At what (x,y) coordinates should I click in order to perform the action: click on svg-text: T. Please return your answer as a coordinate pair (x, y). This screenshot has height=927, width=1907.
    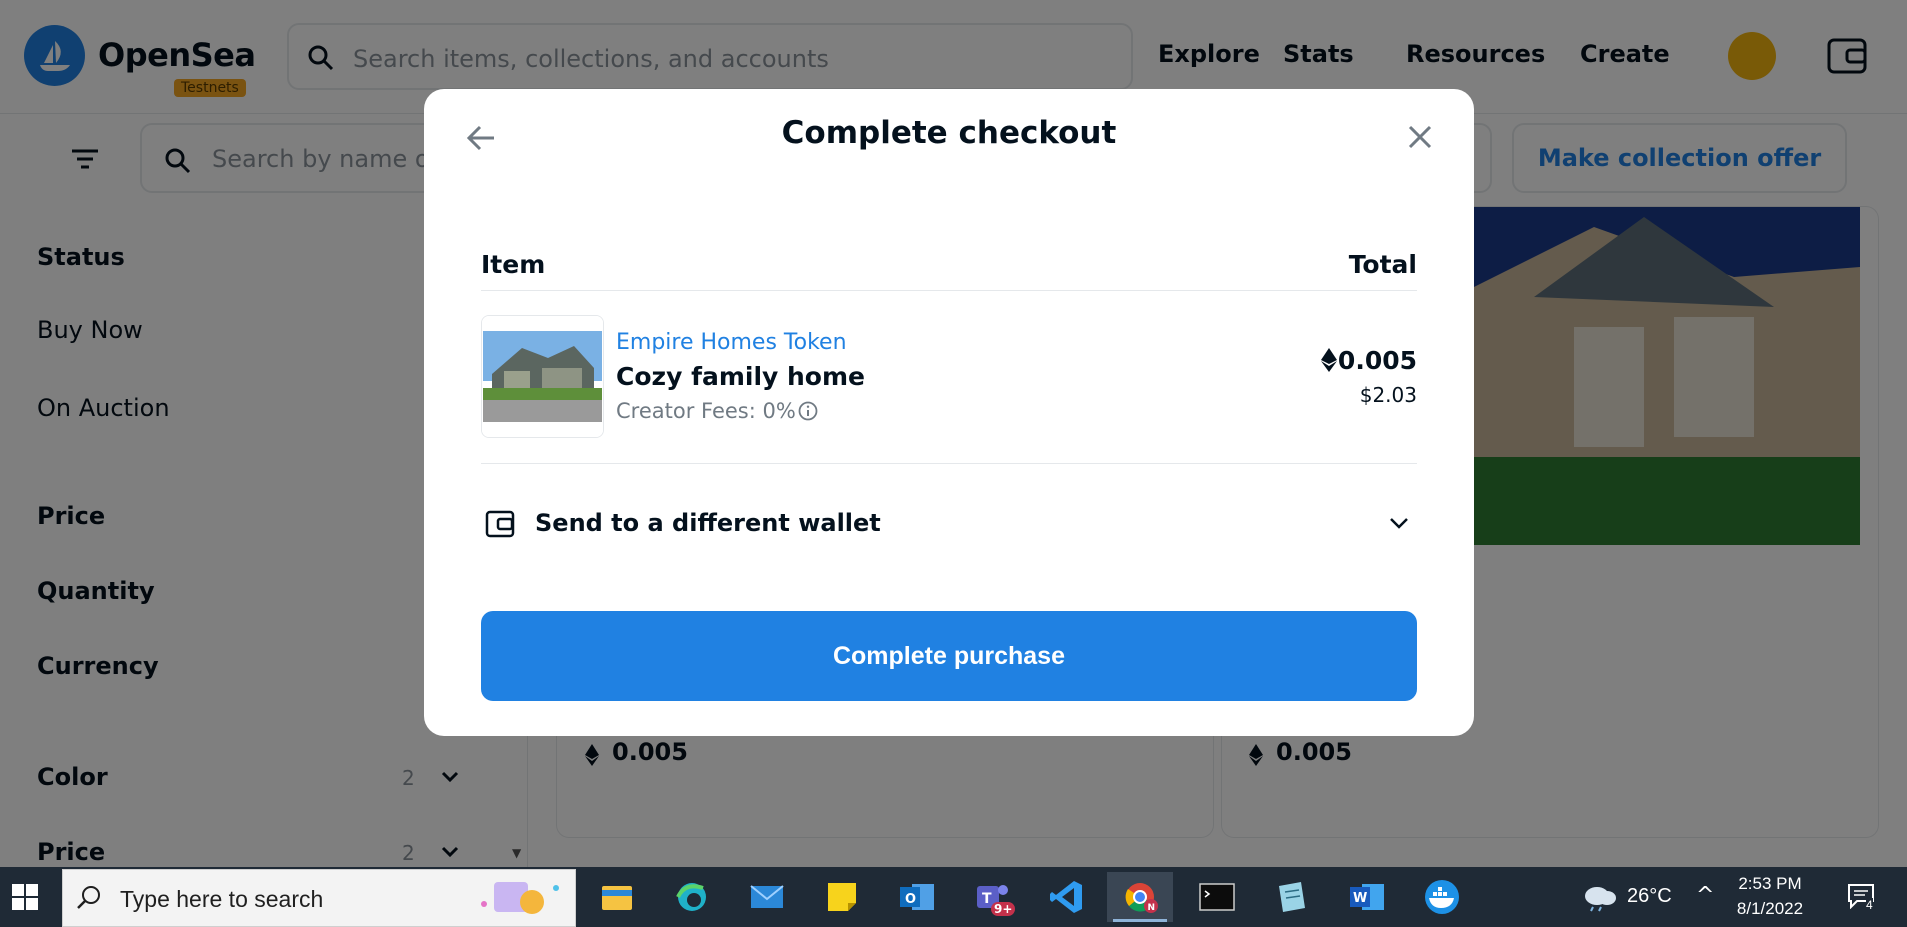
    Looking at the image, I should click on (987, 899).